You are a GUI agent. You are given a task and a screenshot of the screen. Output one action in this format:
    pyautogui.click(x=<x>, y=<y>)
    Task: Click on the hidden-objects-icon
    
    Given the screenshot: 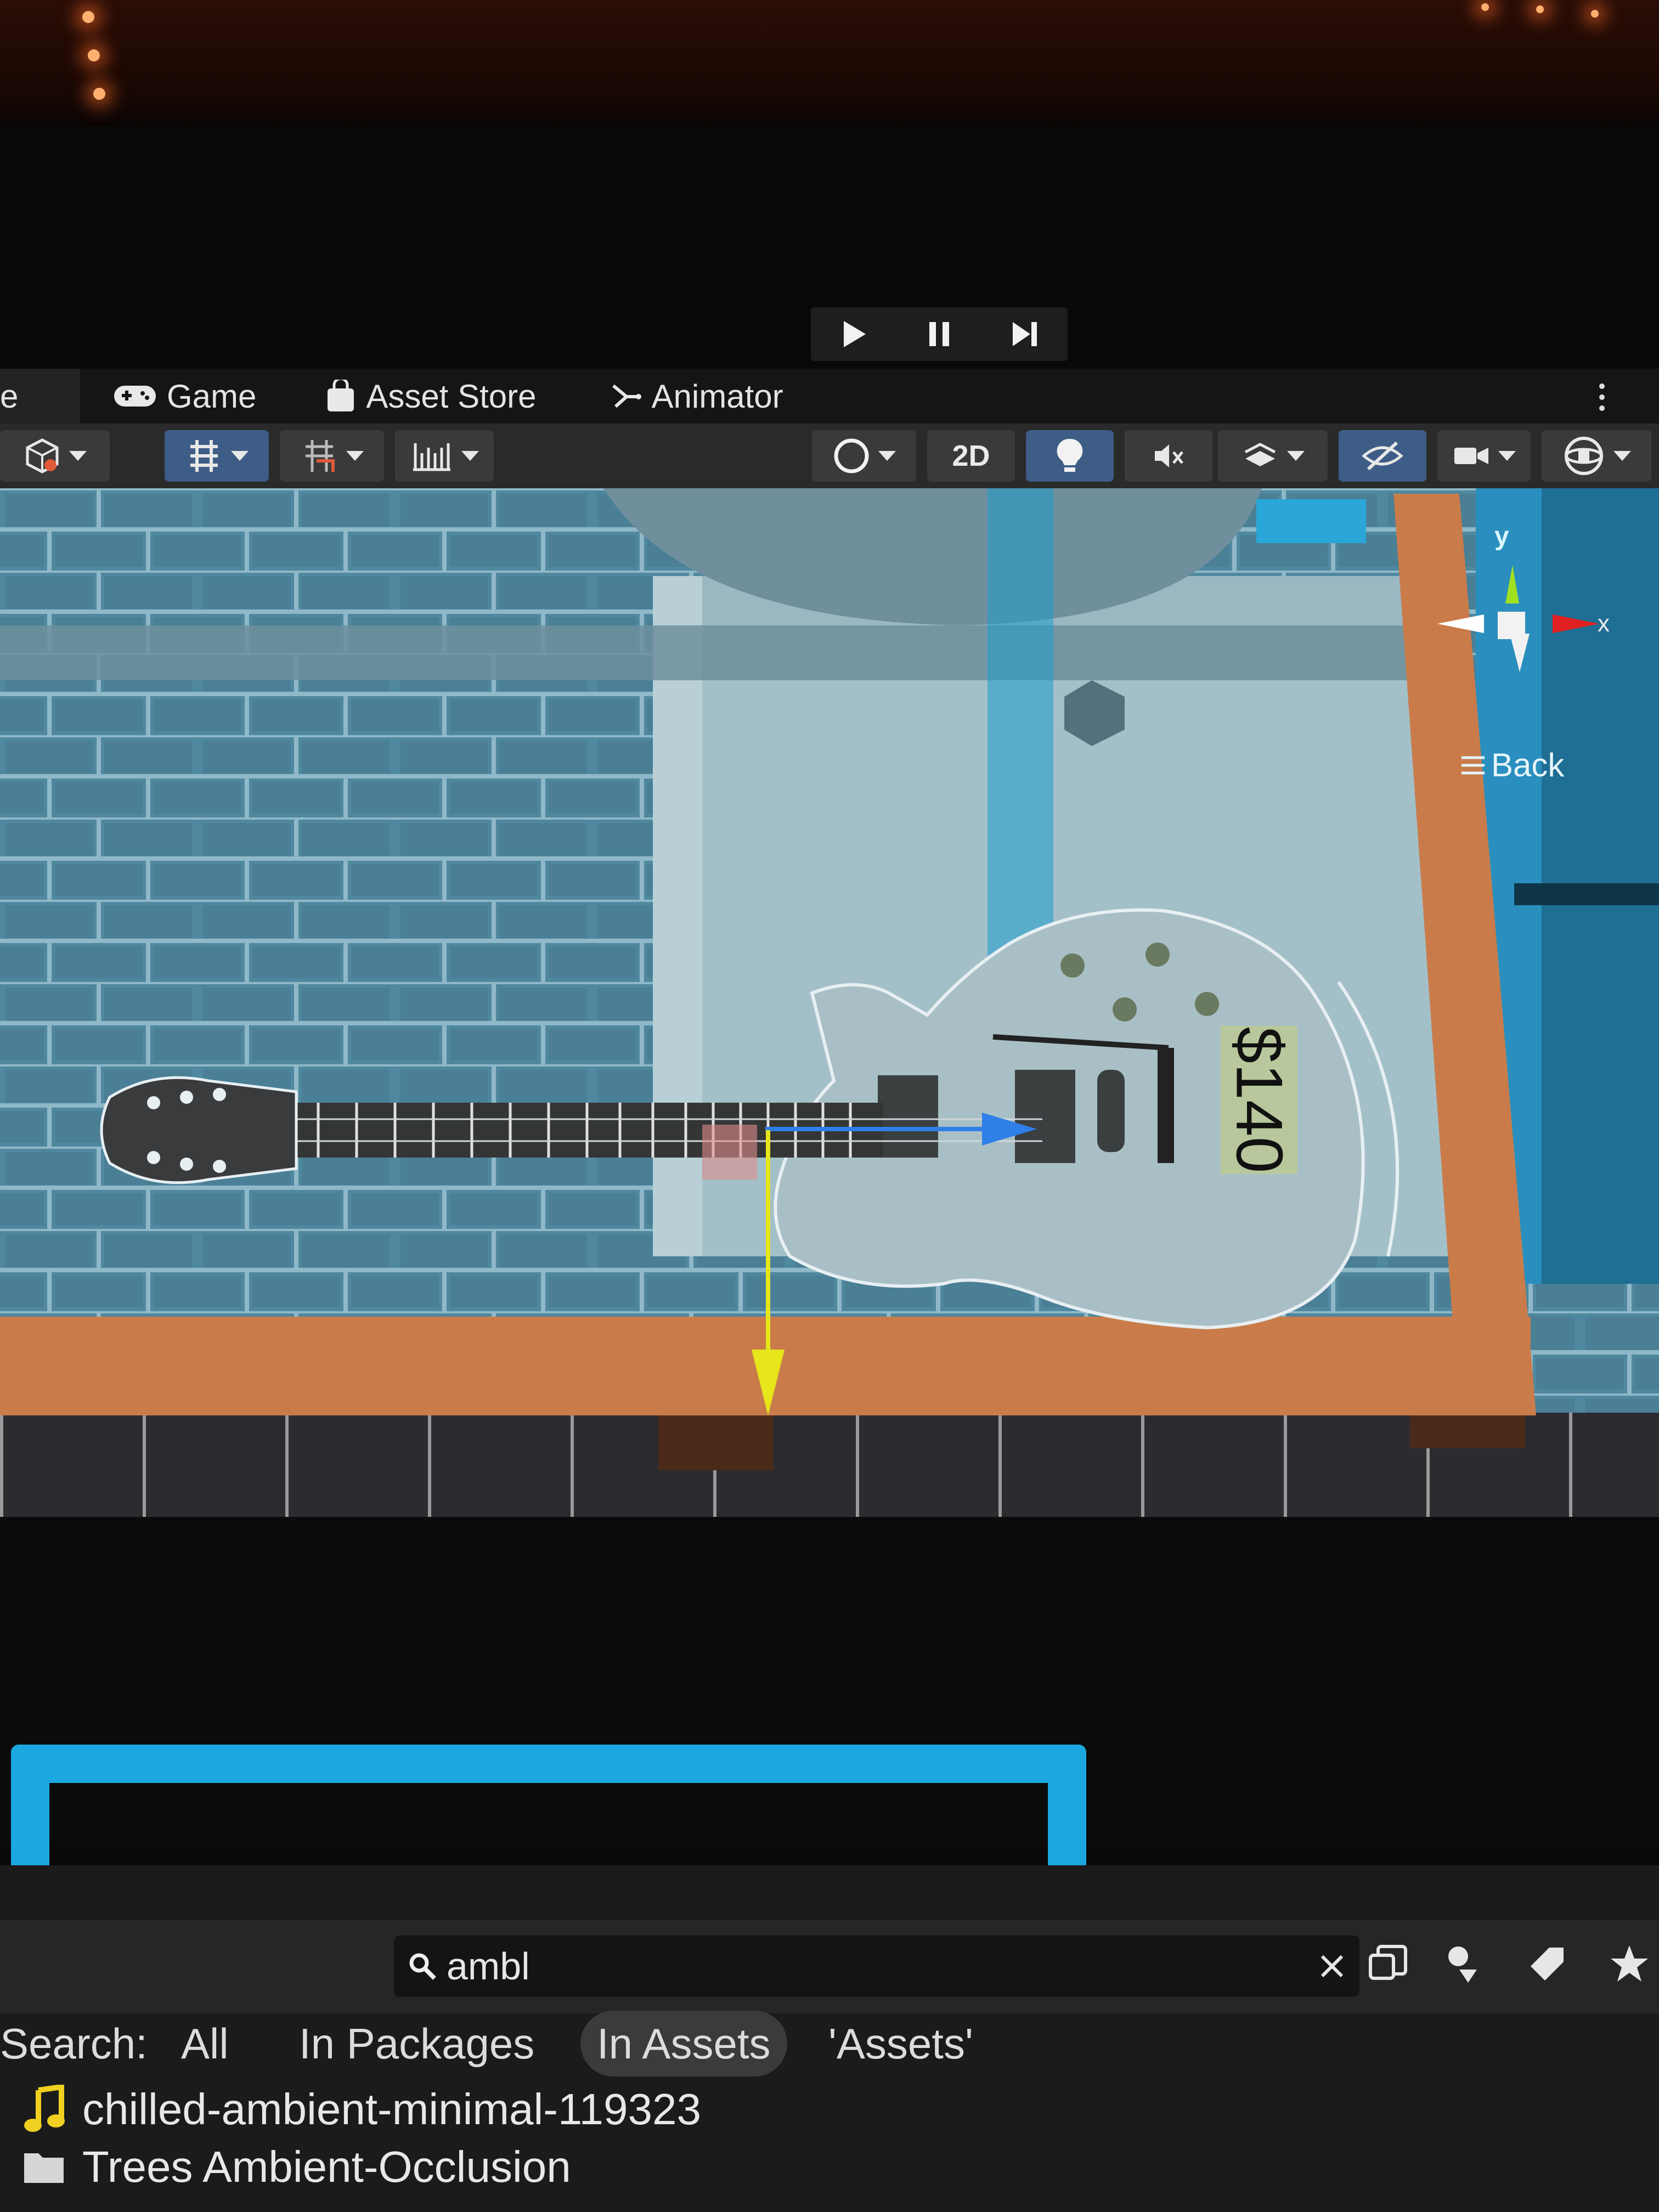 What is the action you would take?
    pyautogui.click(x=1383, y=456)
    